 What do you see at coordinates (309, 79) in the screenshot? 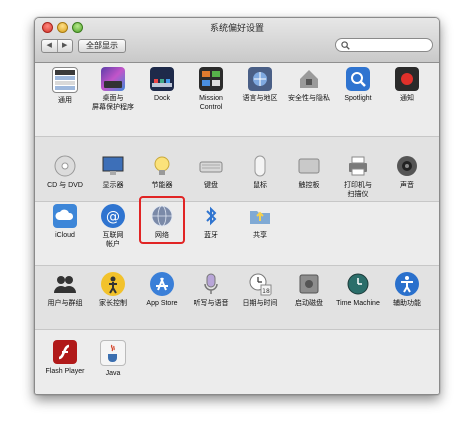
I see `house-lock-icon` at bounding box center [309, 79].